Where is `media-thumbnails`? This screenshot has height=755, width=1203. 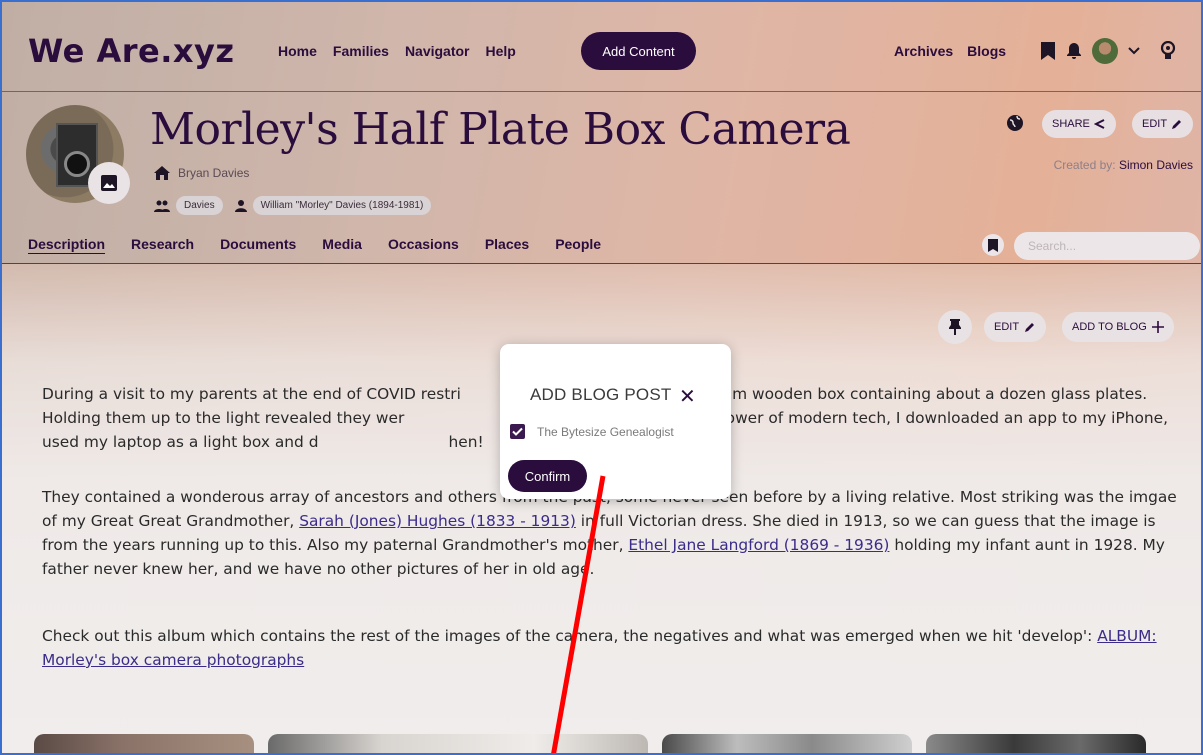 media-thumbnails is located at coordinates (590, 743).